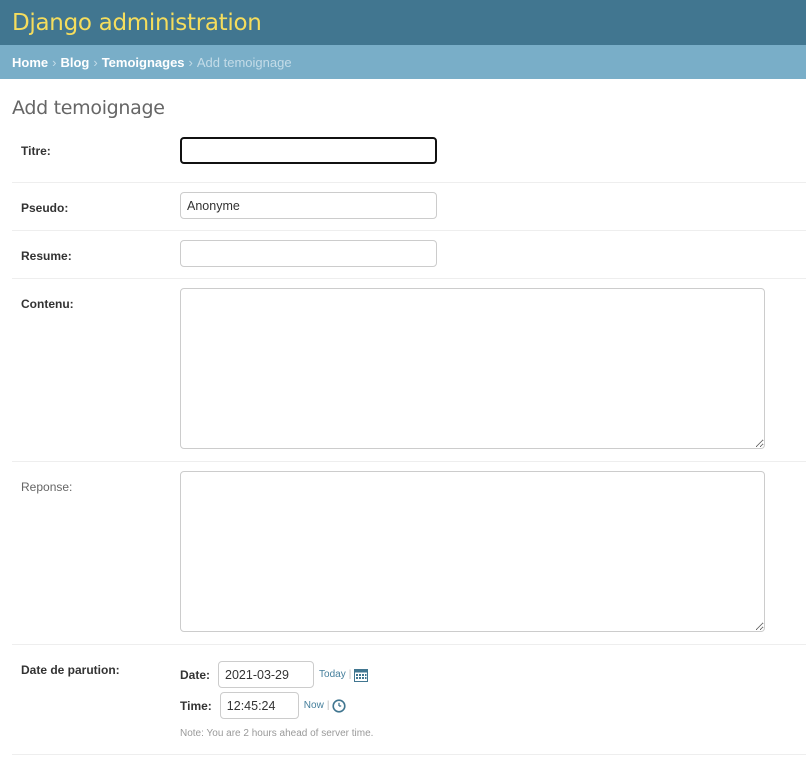  Describe the element at coordinates (244, 62) in the screenshot. I see `breadcrumb-current: Add temoignage` at that location.